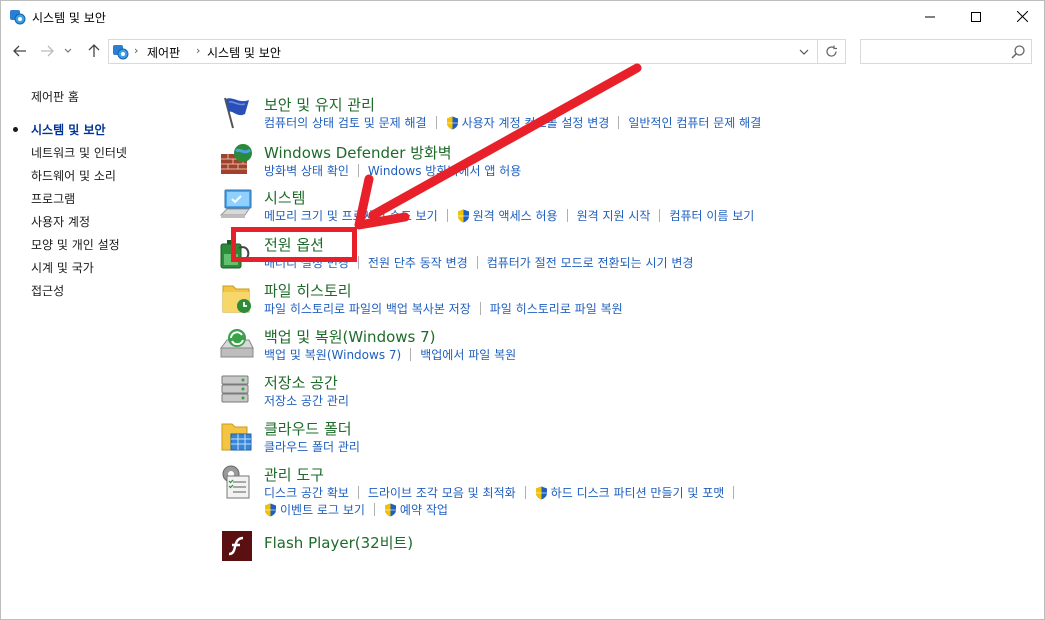 This screenshot has width=1045, height=620. I want to click on back-button, so click(20, 51).